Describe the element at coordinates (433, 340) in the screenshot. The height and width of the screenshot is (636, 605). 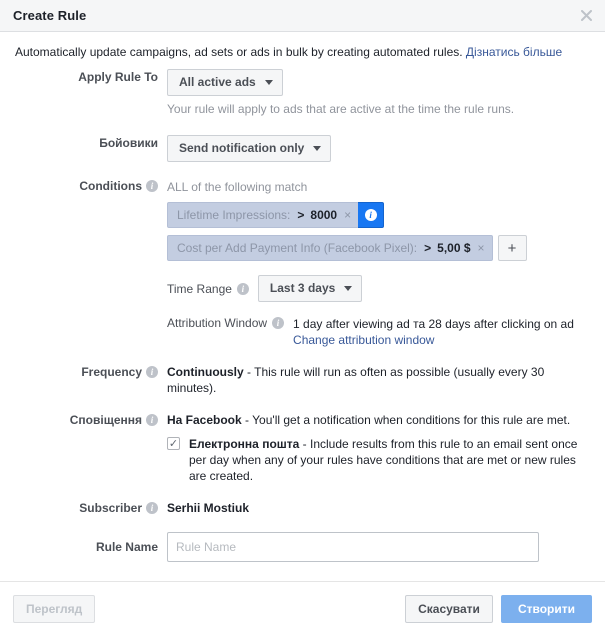
I see `change-attribution-window-link: Change attribution window` at that location.